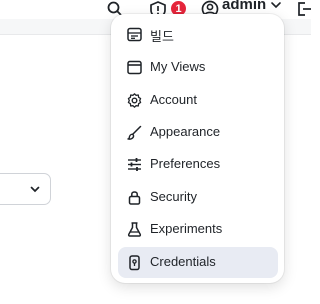  I want to click on lock-icon, so click(134, 197).